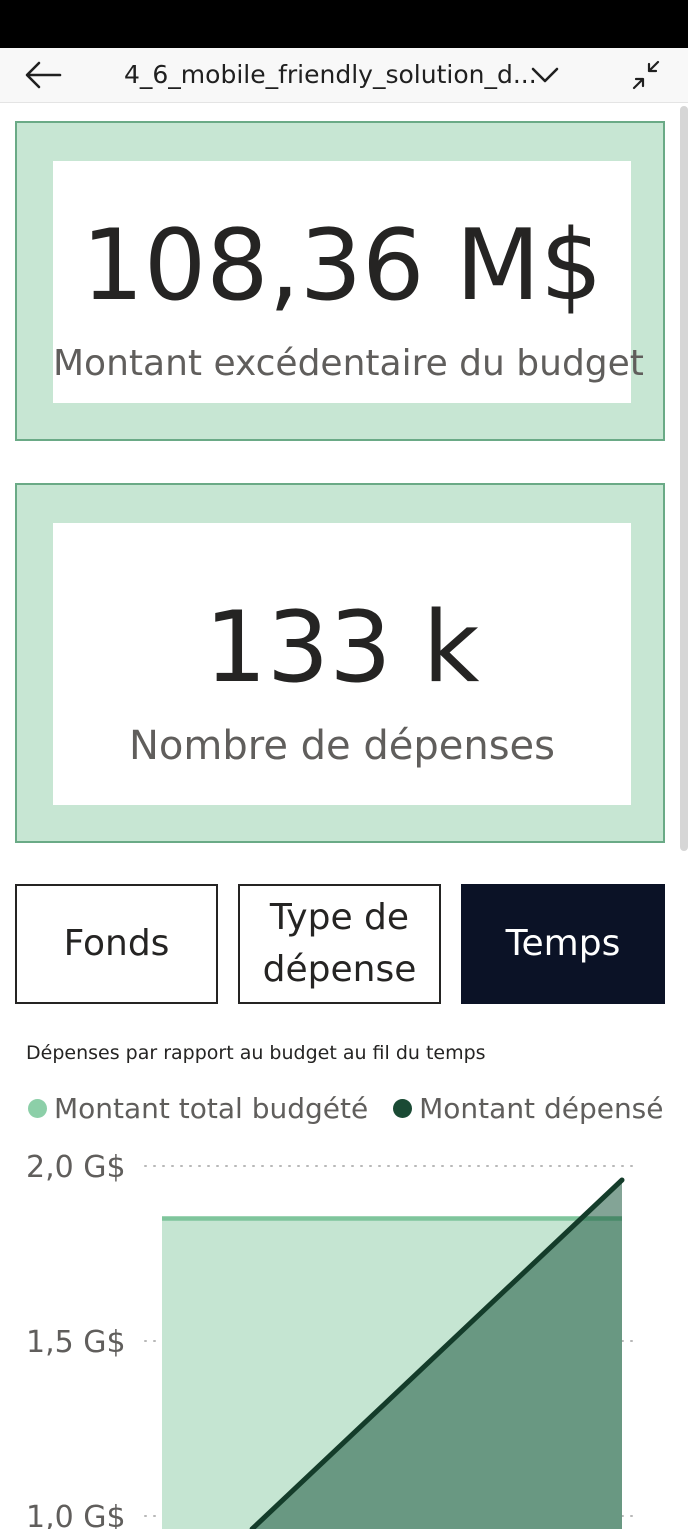  What do you see at coordinates (342, 266) in the screenshot?
I see `kpi-value: 108,36 M$` at bounding box center [342, 266].